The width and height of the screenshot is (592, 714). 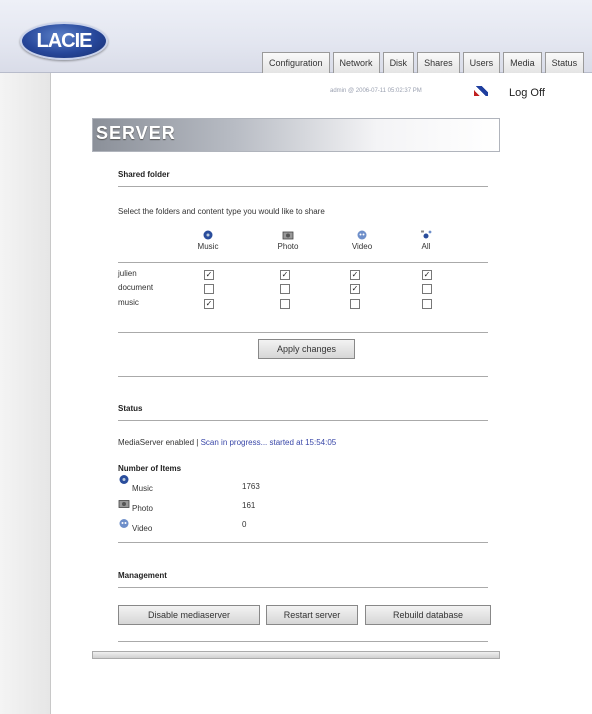 I want to click on panel-footer, so click(x=296, y=655).